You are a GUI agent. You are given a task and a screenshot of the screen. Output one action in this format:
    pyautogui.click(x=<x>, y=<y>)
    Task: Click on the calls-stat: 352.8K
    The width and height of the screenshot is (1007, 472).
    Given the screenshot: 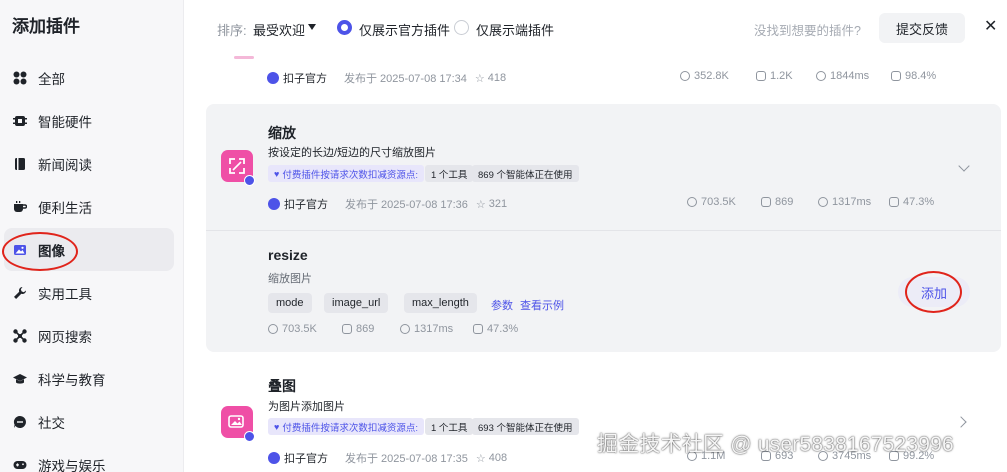 What is the action you would take?
    pyautogui.click(x=704, y=76)
    